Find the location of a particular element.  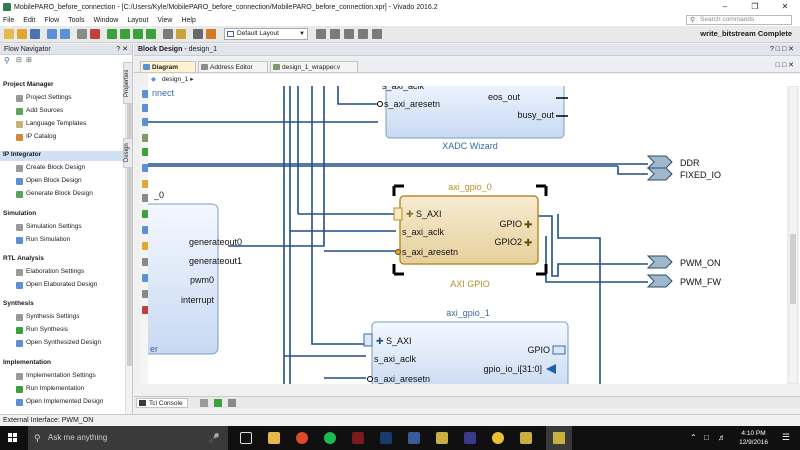

cut-icon is located at coordinates (198, 34).